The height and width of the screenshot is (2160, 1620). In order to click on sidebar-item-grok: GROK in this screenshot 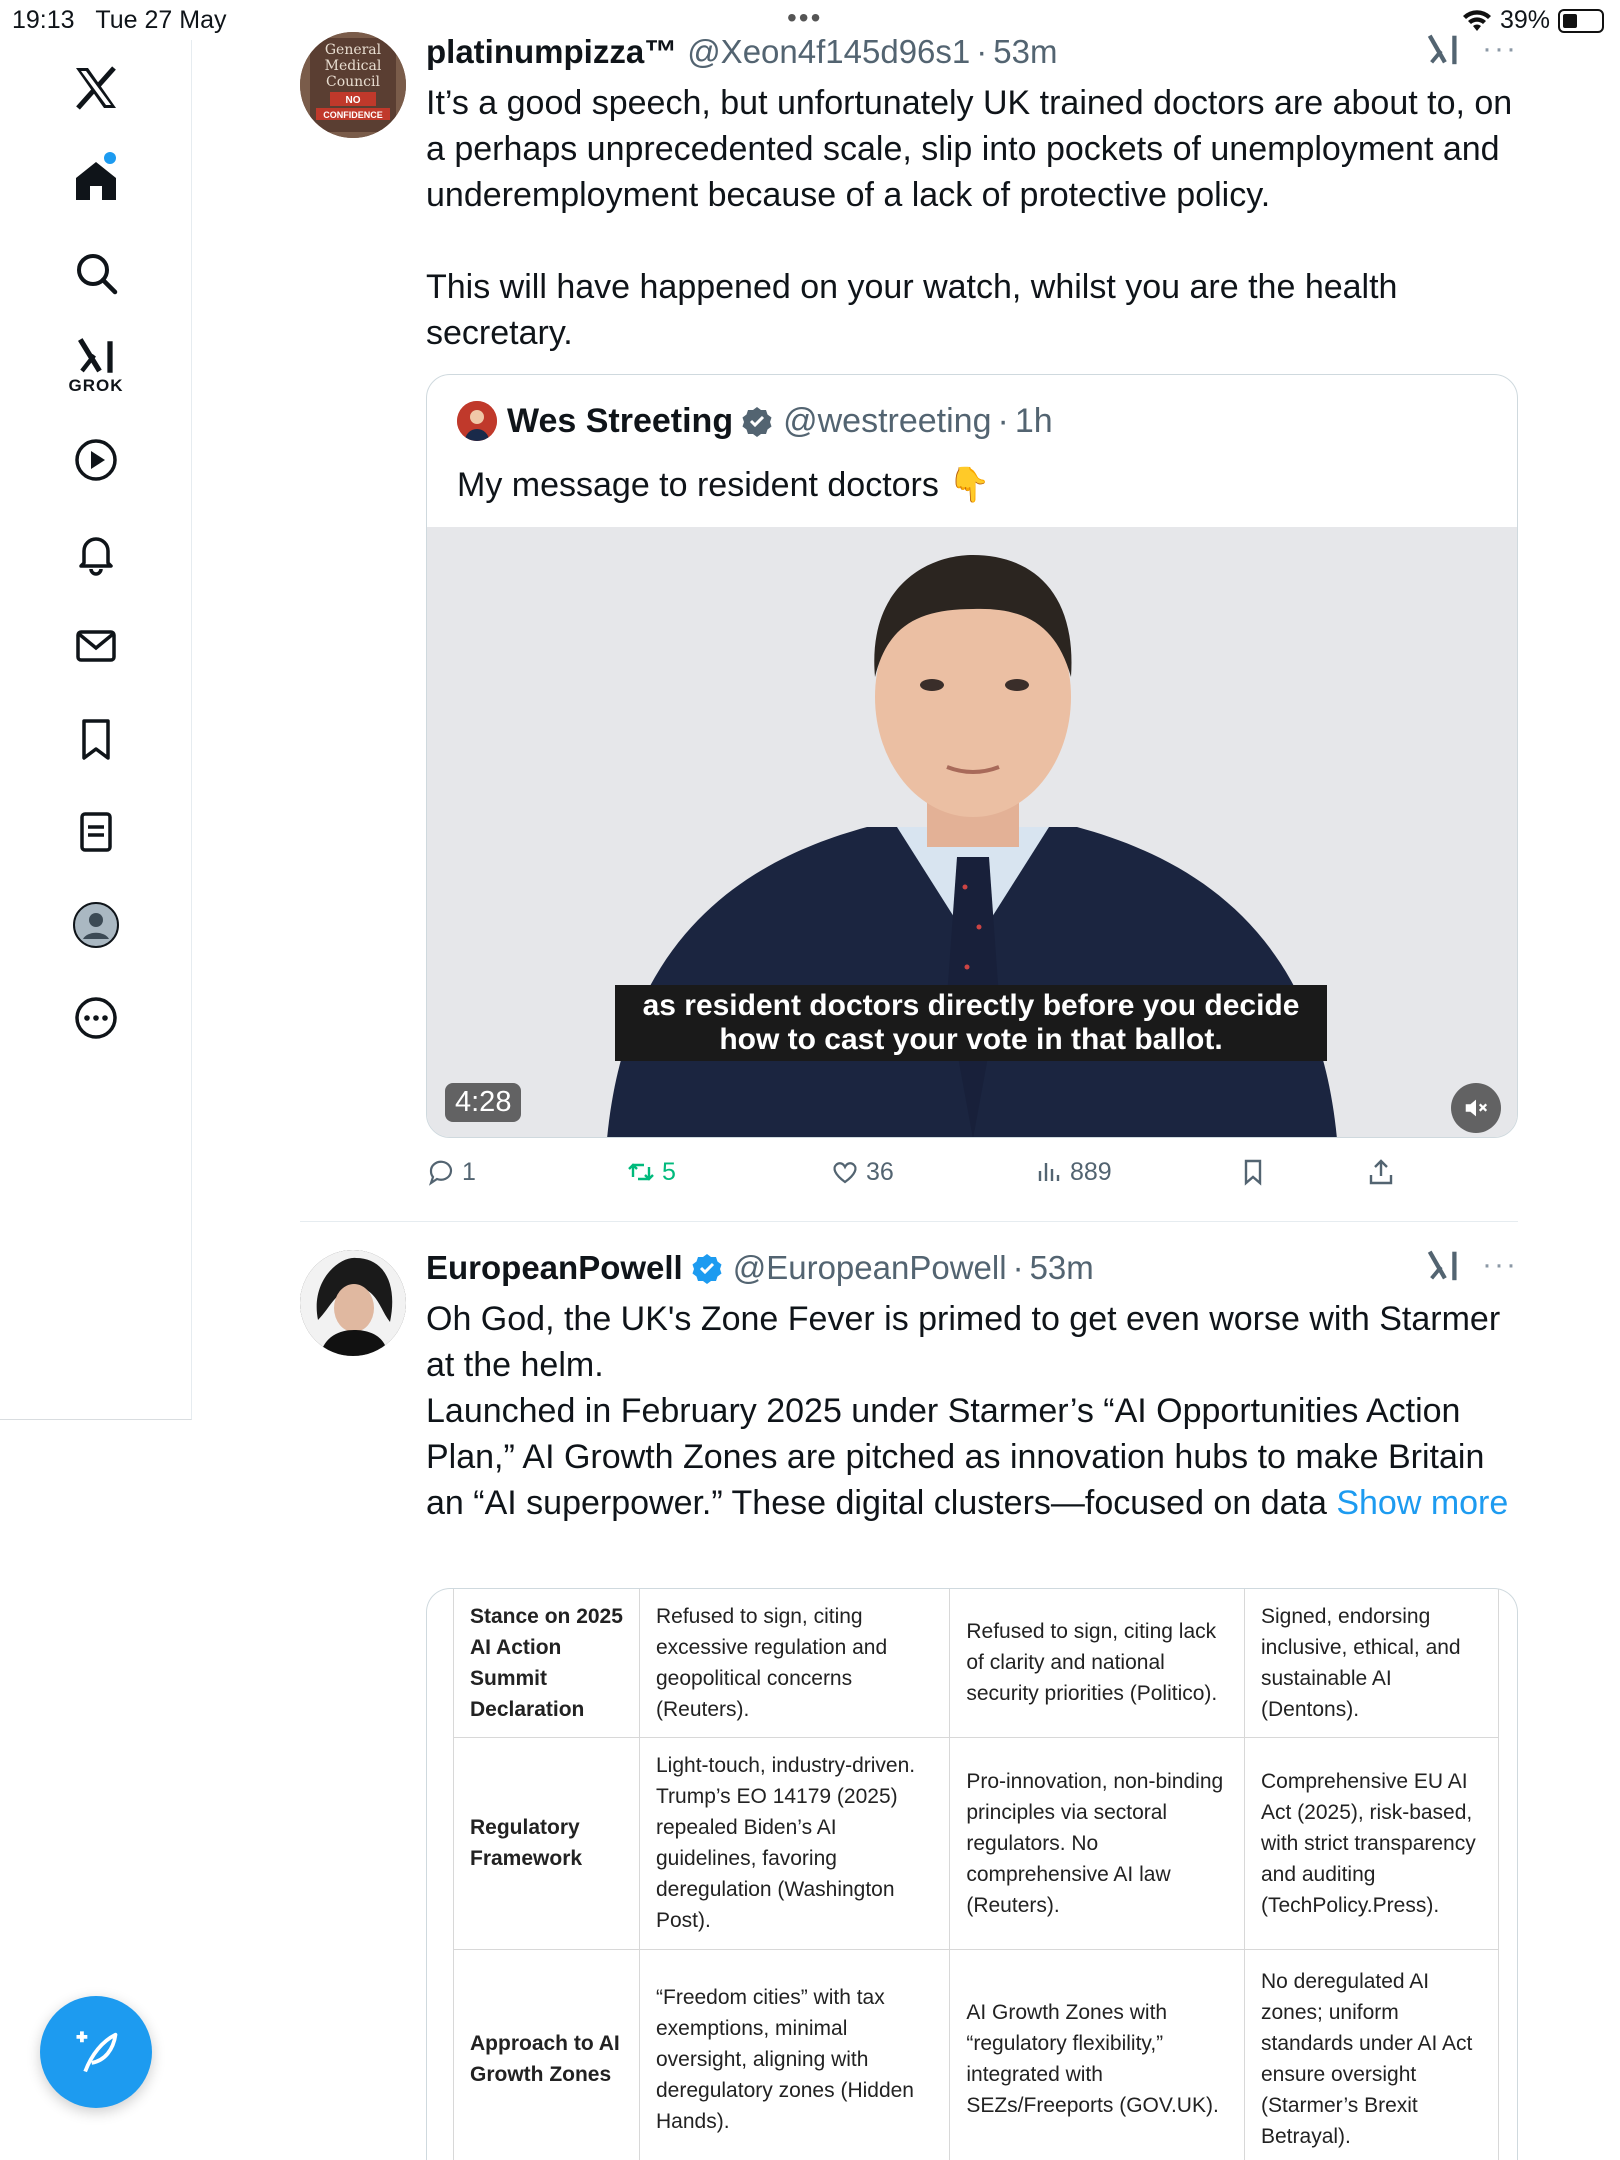, I will do `click(96, 366)`.